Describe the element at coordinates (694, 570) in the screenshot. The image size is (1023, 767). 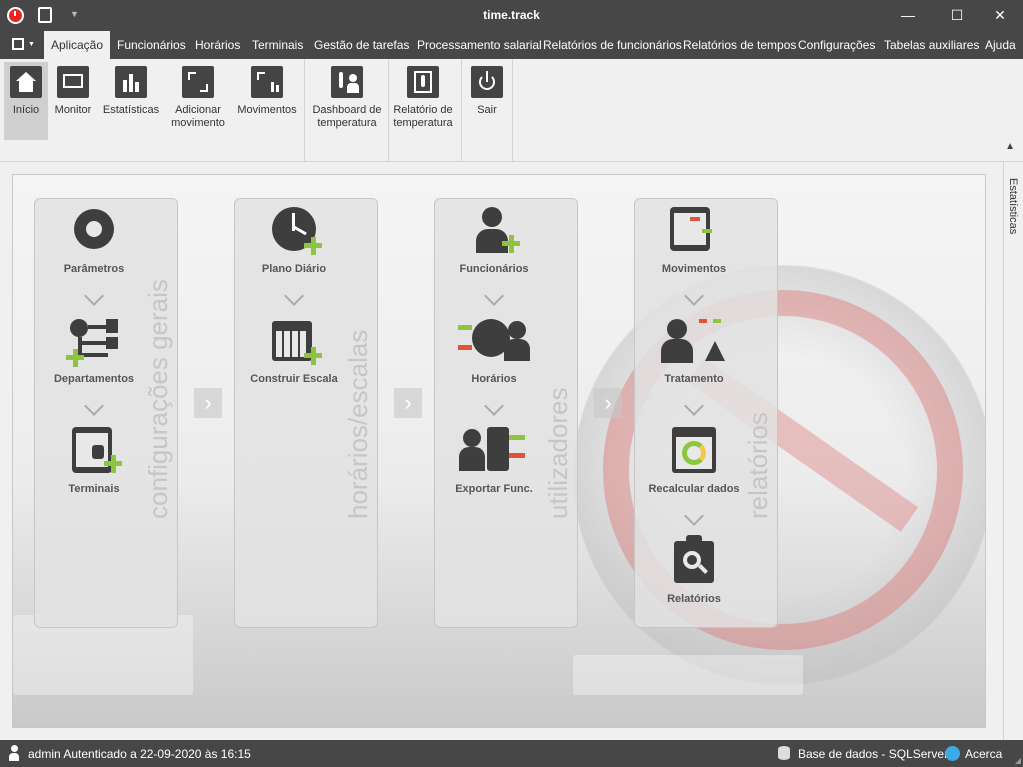
I see `tile-relatorios: Relatórios` at that location.